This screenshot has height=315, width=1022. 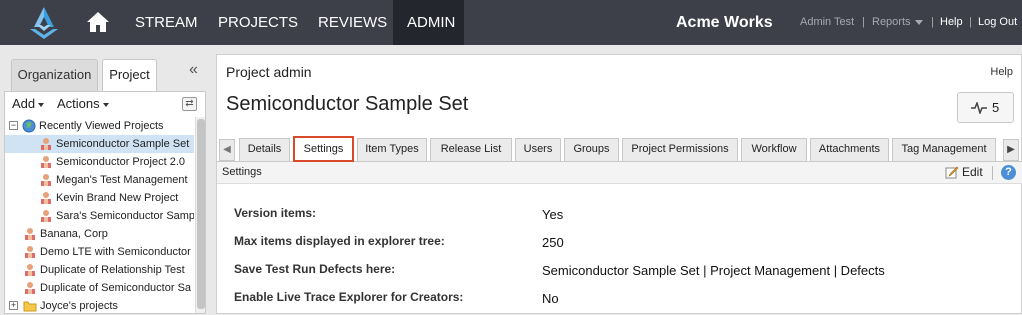 I want to click on tree-item-label: Banana, Corp, so click(x=74, y=234).